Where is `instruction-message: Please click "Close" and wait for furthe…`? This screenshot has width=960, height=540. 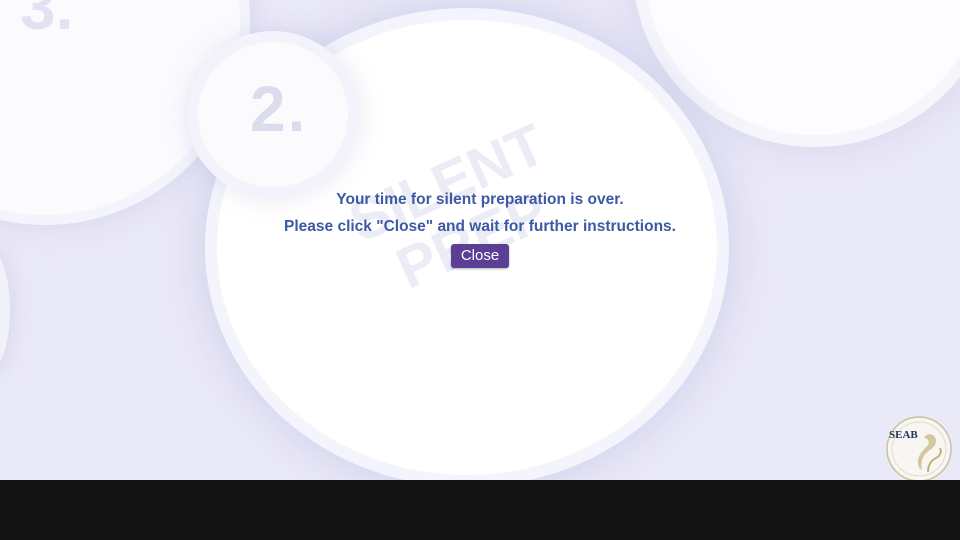 instruction-message: Please click "Close" and wait for furthe… is located at coordinates (480, 226).